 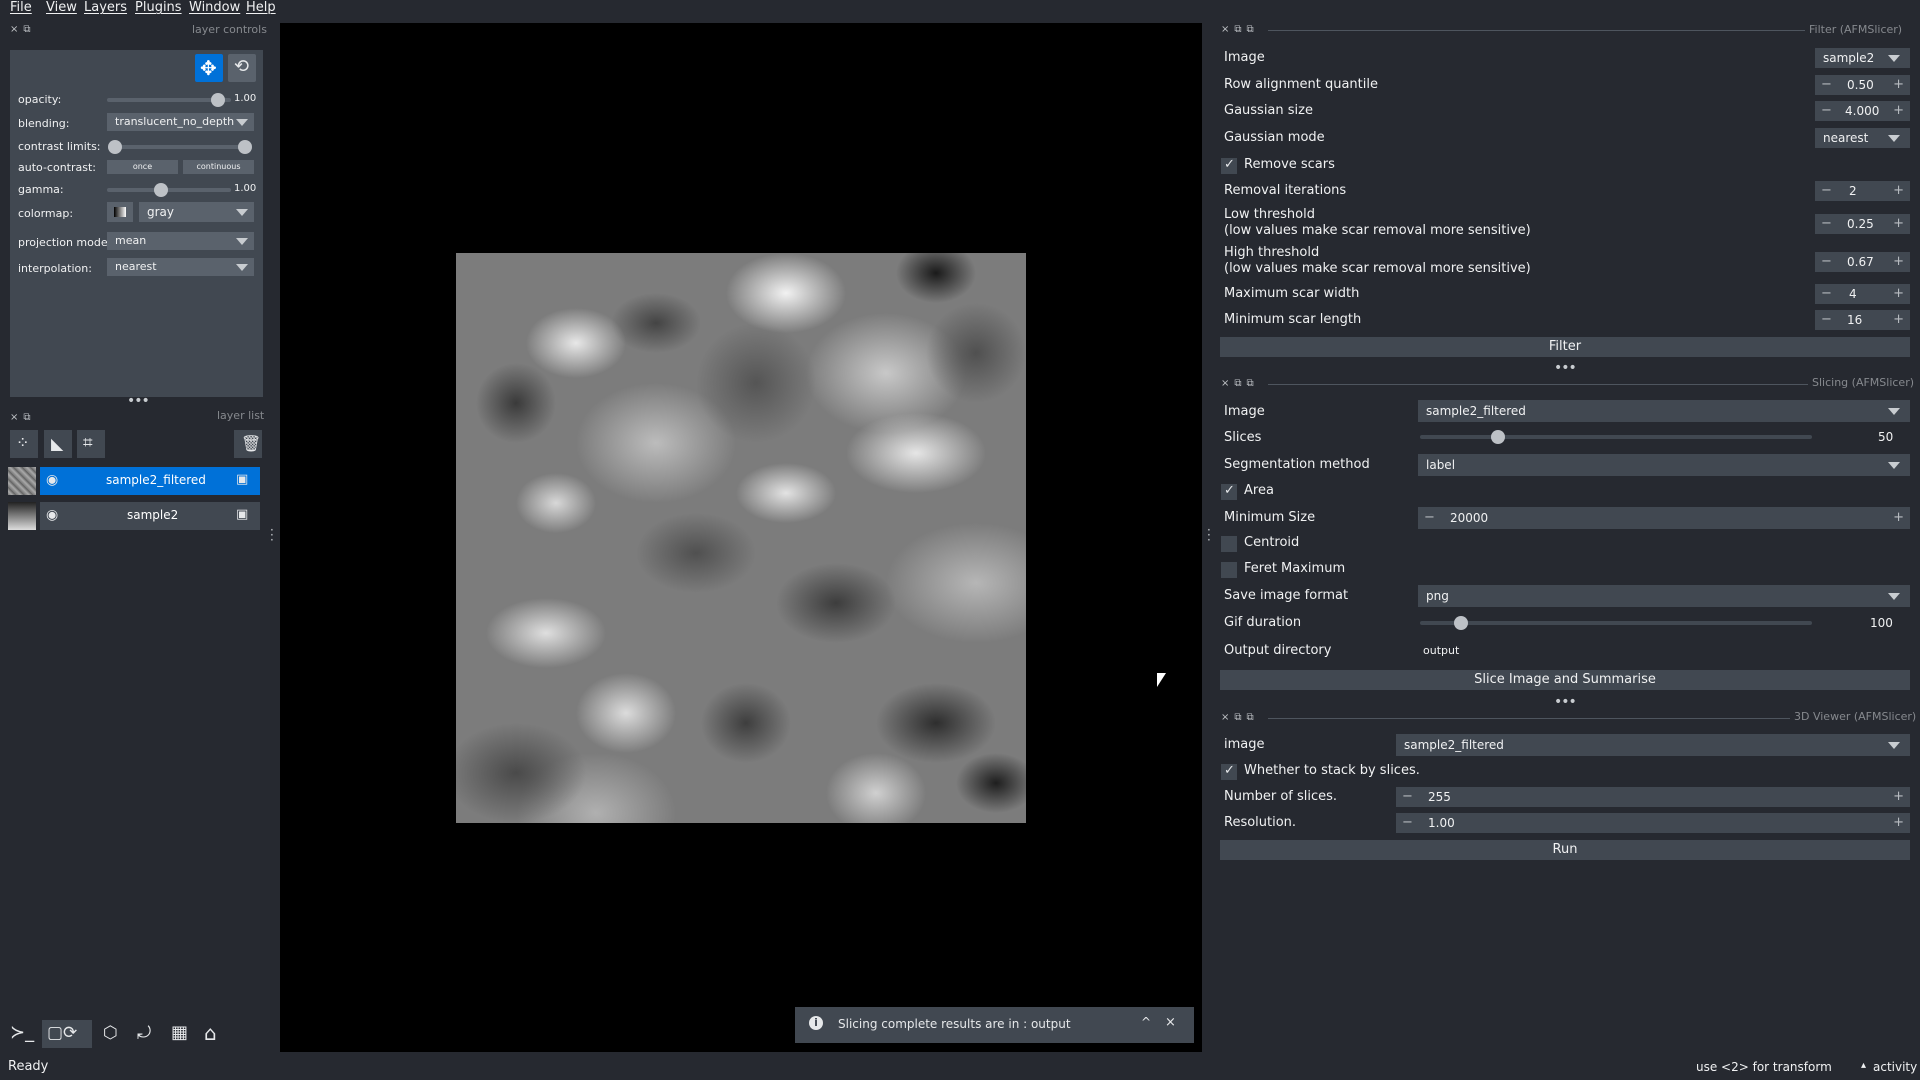 What do you see at coordinates (1862, 85) in the screenshot?
I see `row-alignment-spinbox: − 0.50 +` at bounding box center [1862, 85].